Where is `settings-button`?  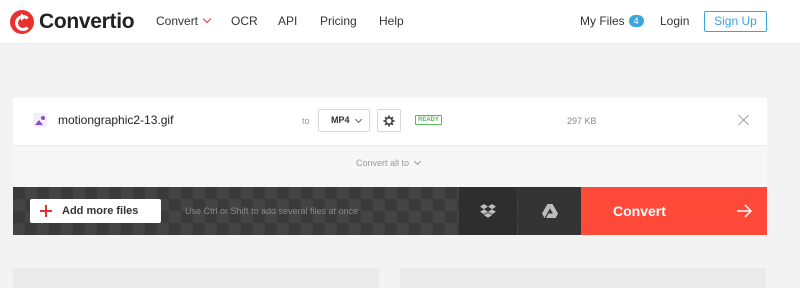 settings-button is located at coordinates (389, 120).